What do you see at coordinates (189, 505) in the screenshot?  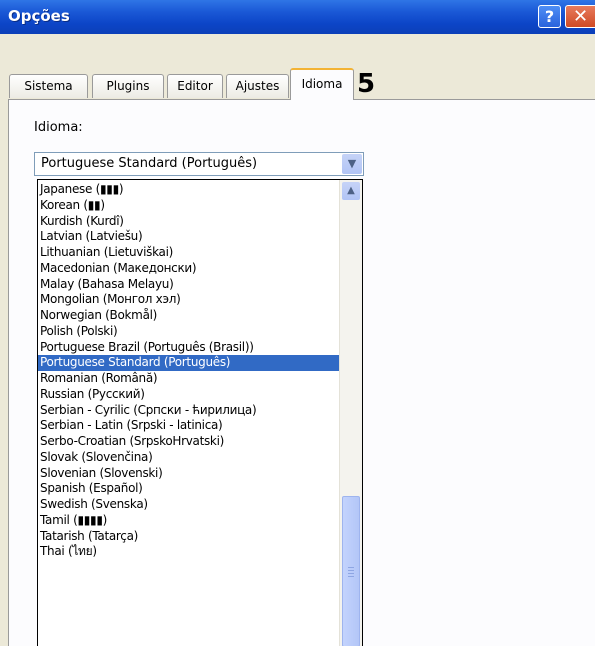 I see `list-item: Swedish (Svenska)` at bounding box center [189, 505].